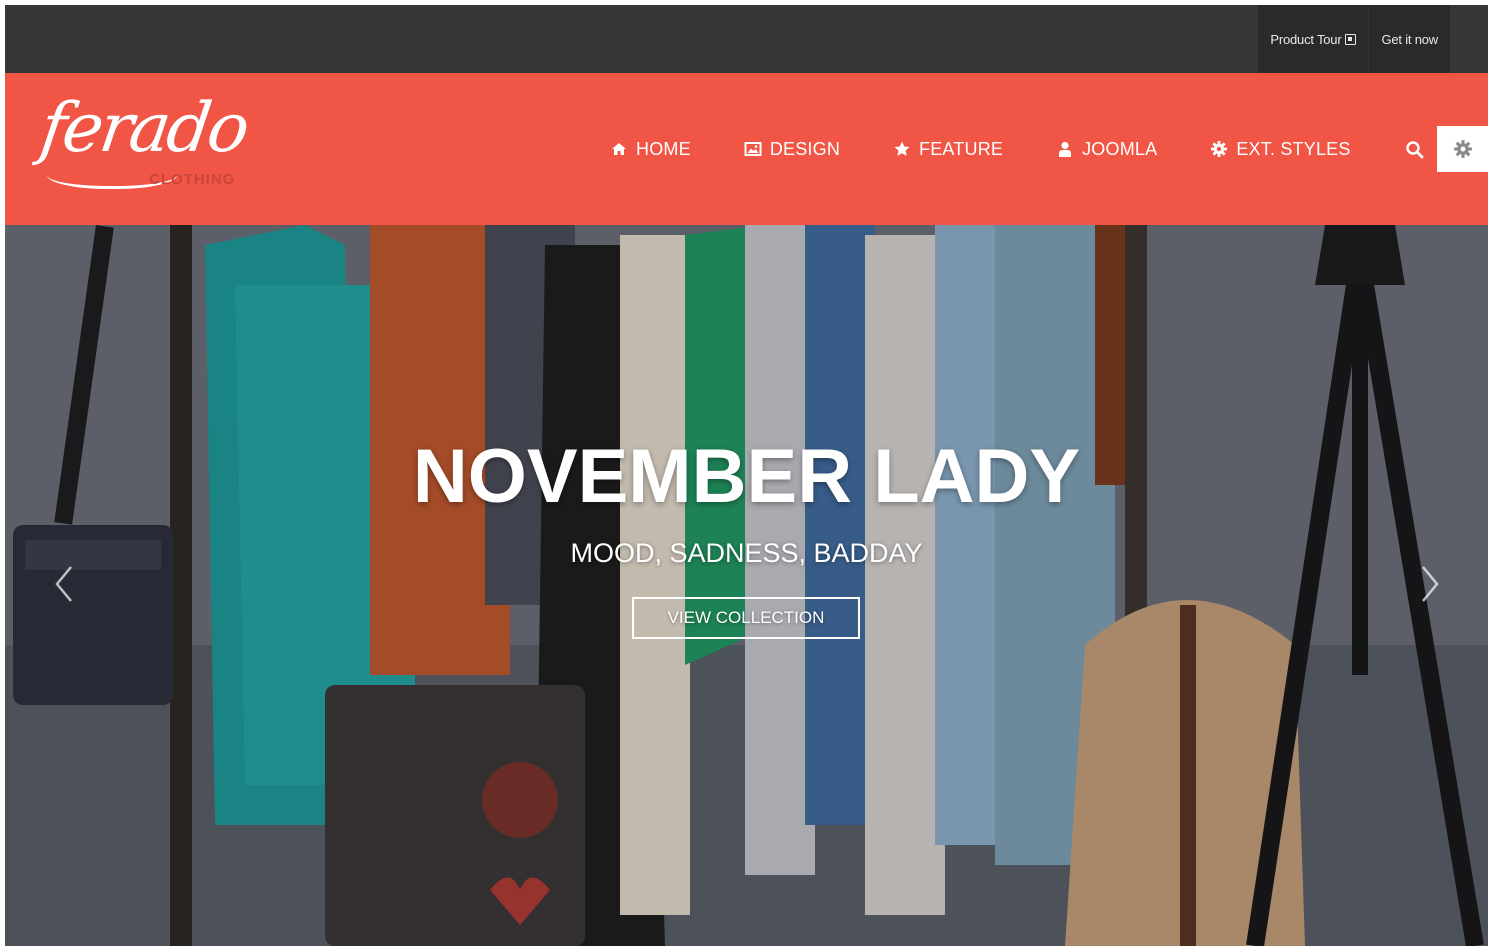 This screenshot has height=946, width=1493. I want to click on image-icon, so click(753, 149).